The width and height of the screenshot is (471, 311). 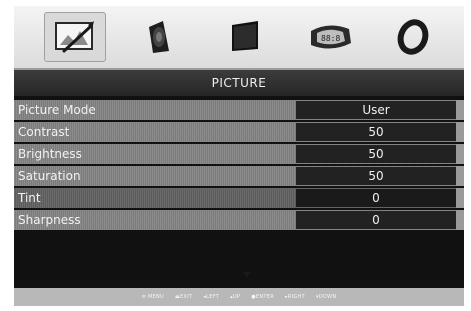 I want to click on hint-down: ▾DOWN, so click(x=326, y=297).